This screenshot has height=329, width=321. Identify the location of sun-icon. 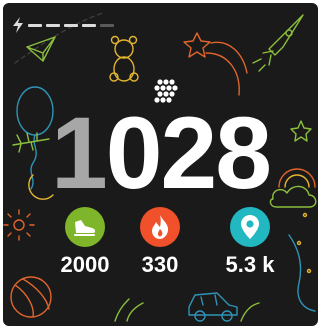
(19, 225).